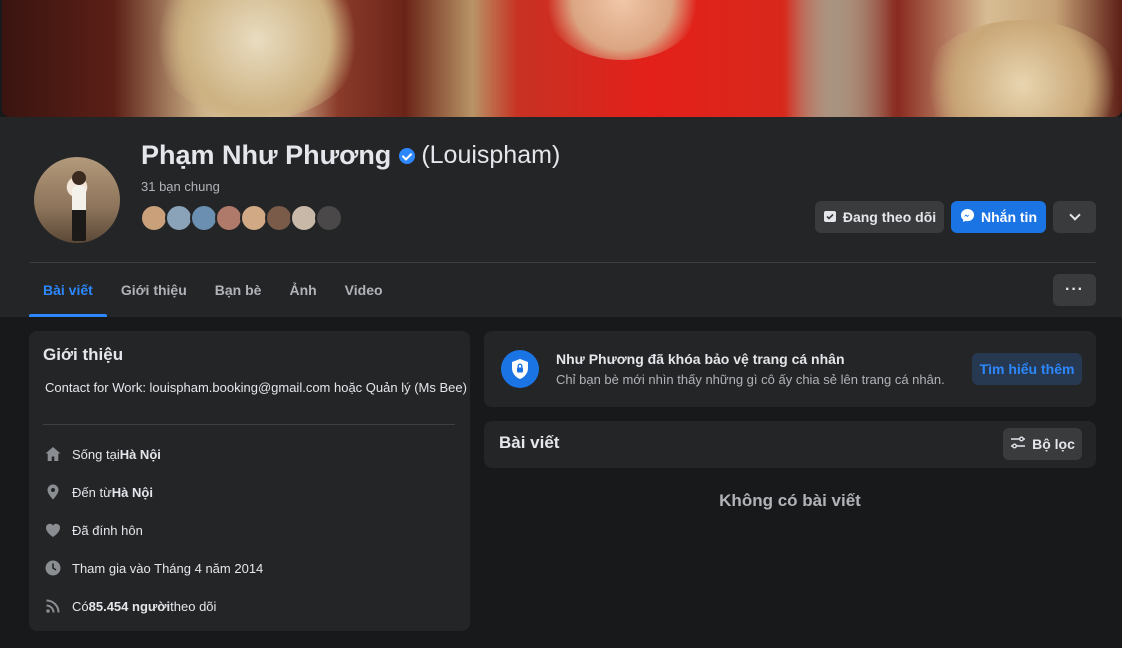 The image size is (1122, 648). What do you see at coordinates (790, 500) in the screenshot?
I see `no-posts-message: Không có bài viết` at bounding box center [790, 500].